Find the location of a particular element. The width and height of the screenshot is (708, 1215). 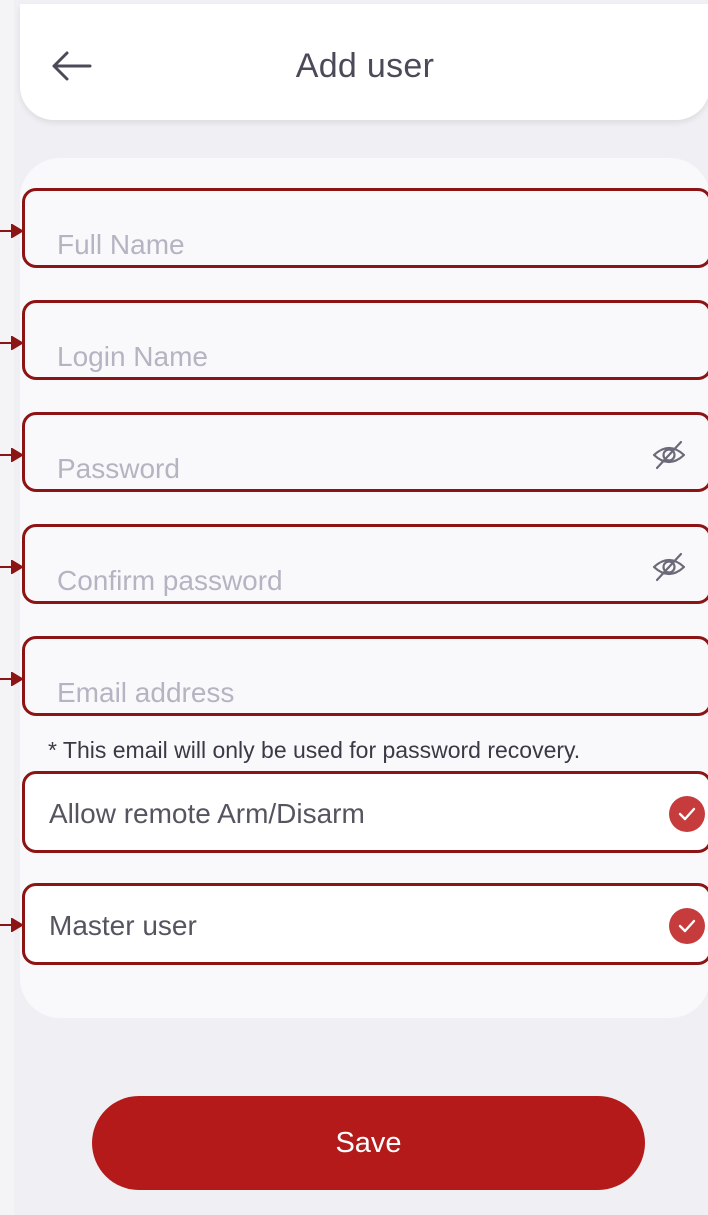

full-name-field is located at coordinates (365, 228).